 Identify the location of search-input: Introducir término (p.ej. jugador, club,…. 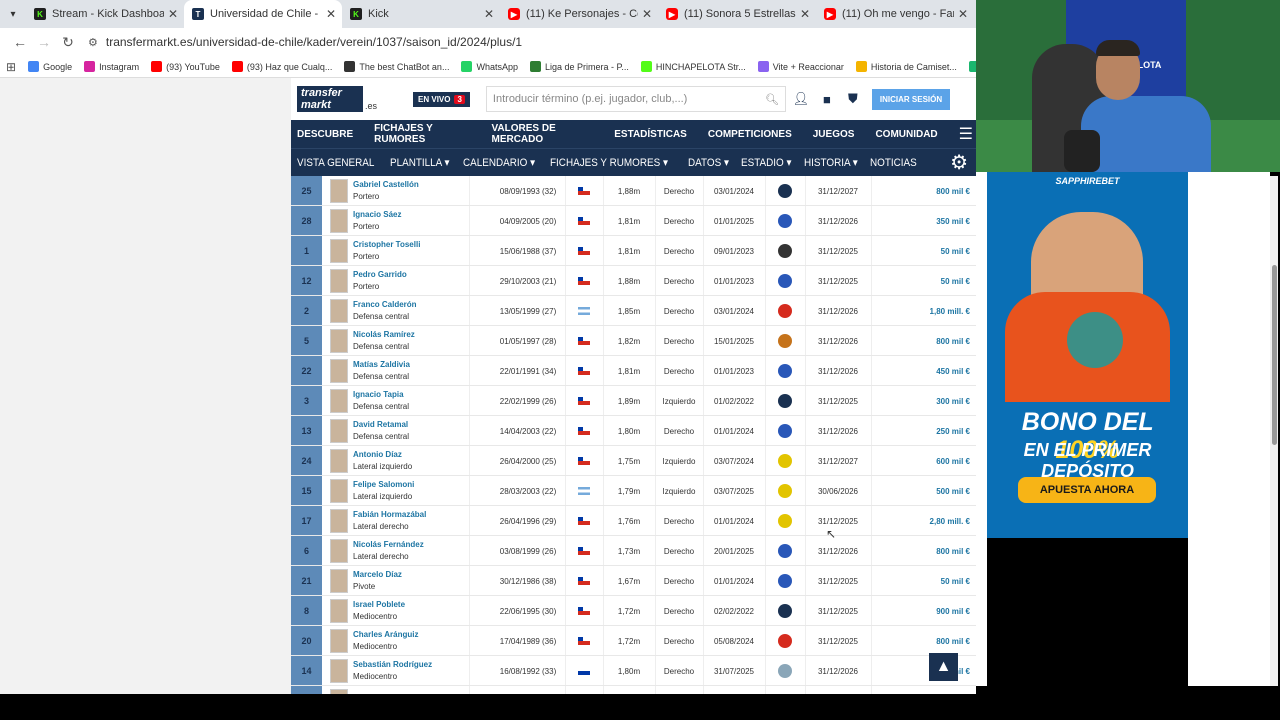
(635, 99).